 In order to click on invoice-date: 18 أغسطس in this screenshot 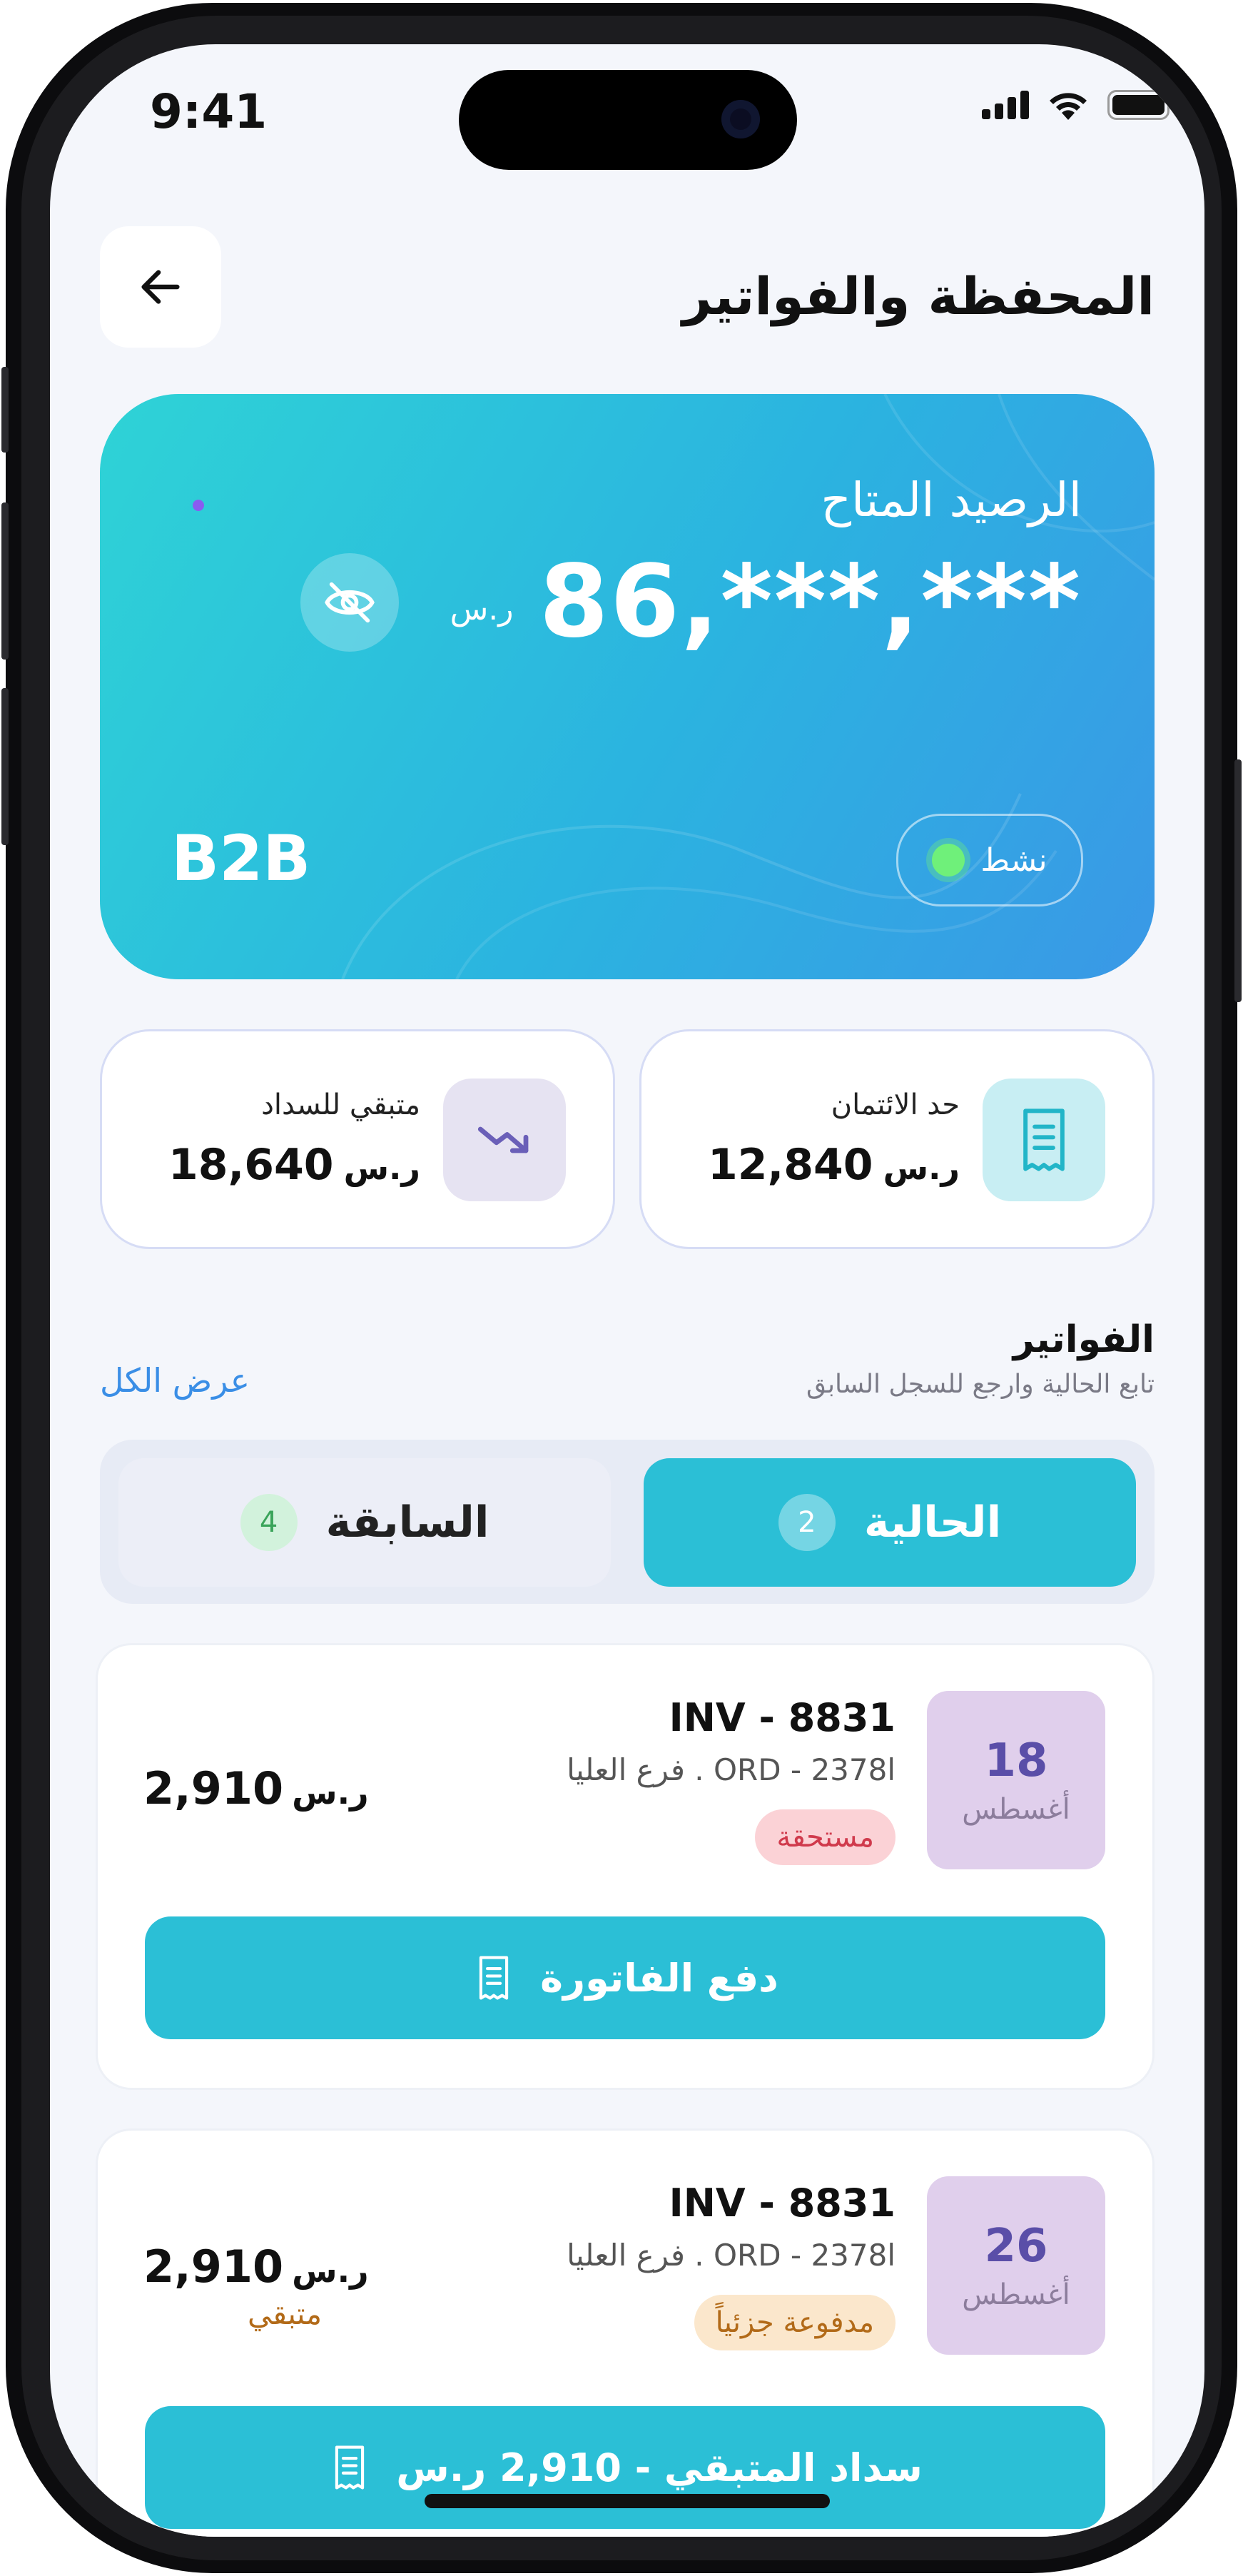, I will do `click(1016, 1780)`.